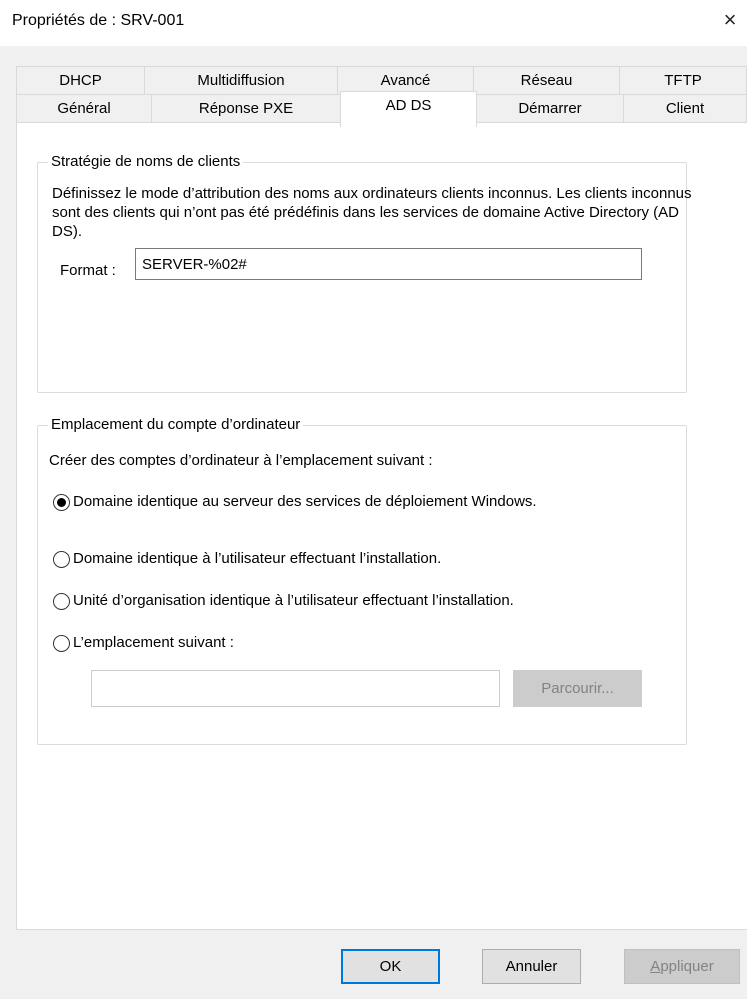 The width and height of the screenshot is (747, 999). I want to click on radio-label: L’emplacement suivant :, so click(153, 642).